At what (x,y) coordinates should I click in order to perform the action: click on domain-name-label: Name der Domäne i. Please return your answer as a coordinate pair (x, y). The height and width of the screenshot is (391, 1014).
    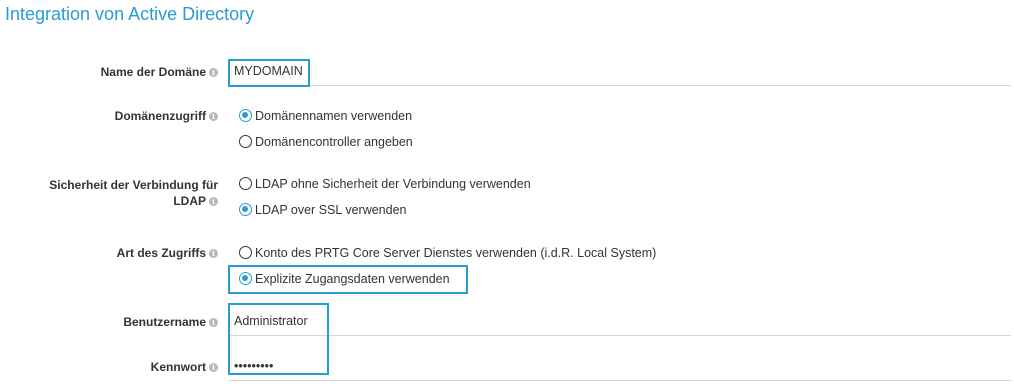
    Looking at the image, I should click on (159, 72).